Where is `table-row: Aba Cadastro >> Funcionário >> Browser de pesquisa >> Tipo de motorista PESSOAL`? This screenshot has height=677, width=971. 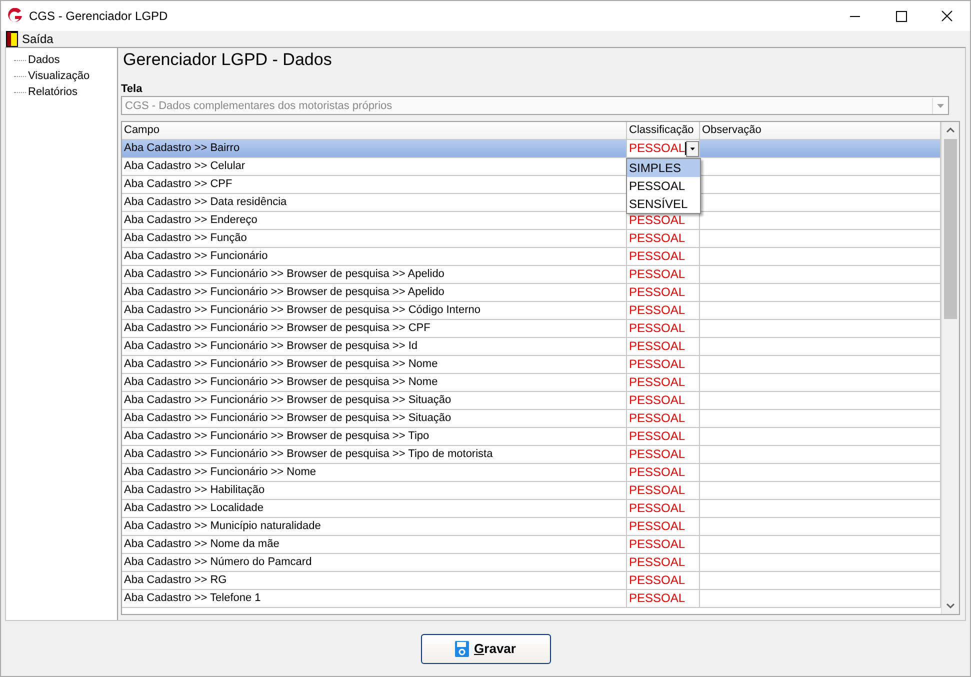 table-row: Aba Cadastro >> Funcionário >> Browser de pesquisa >> Tipo de motorista PESSOAL is located at coordinates (531, 455).